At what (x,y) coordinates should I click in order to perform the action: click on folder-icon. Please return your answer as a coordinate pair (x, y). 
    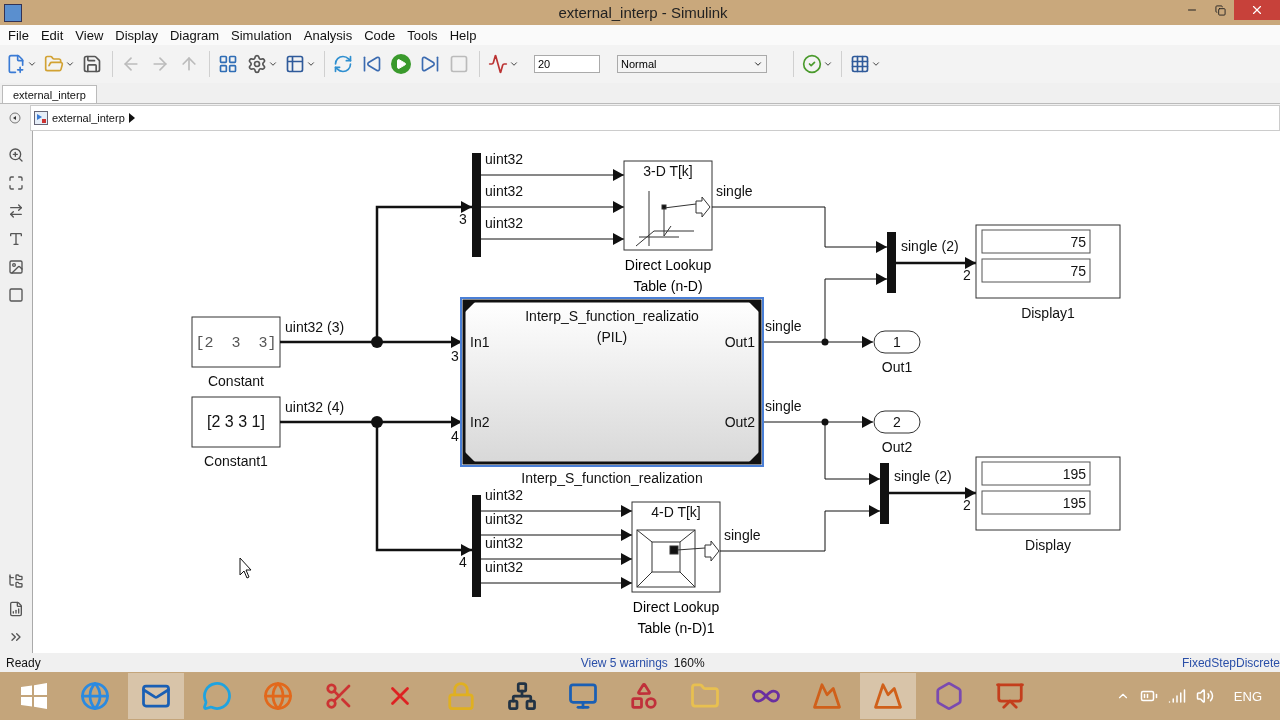
    Looking at the image, I should click on (54, 64).